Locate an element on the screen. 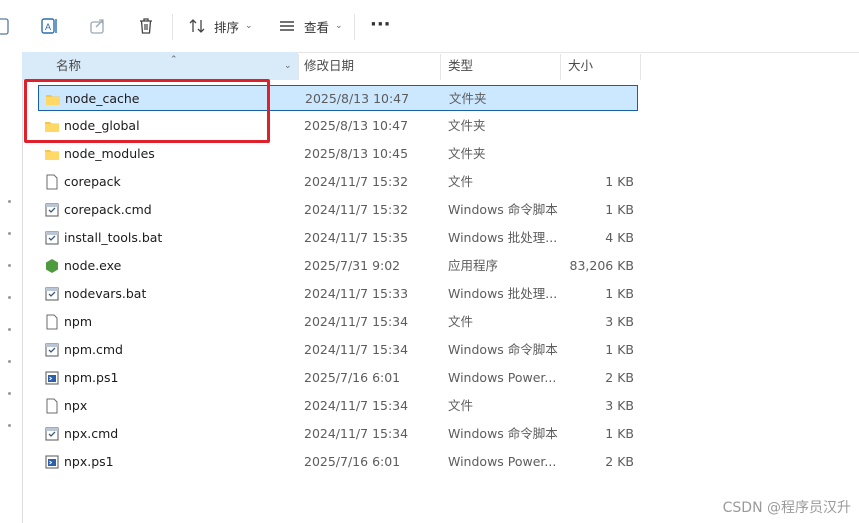  chevron-down-icon: ⌄ is located at coordinates (288, 66).